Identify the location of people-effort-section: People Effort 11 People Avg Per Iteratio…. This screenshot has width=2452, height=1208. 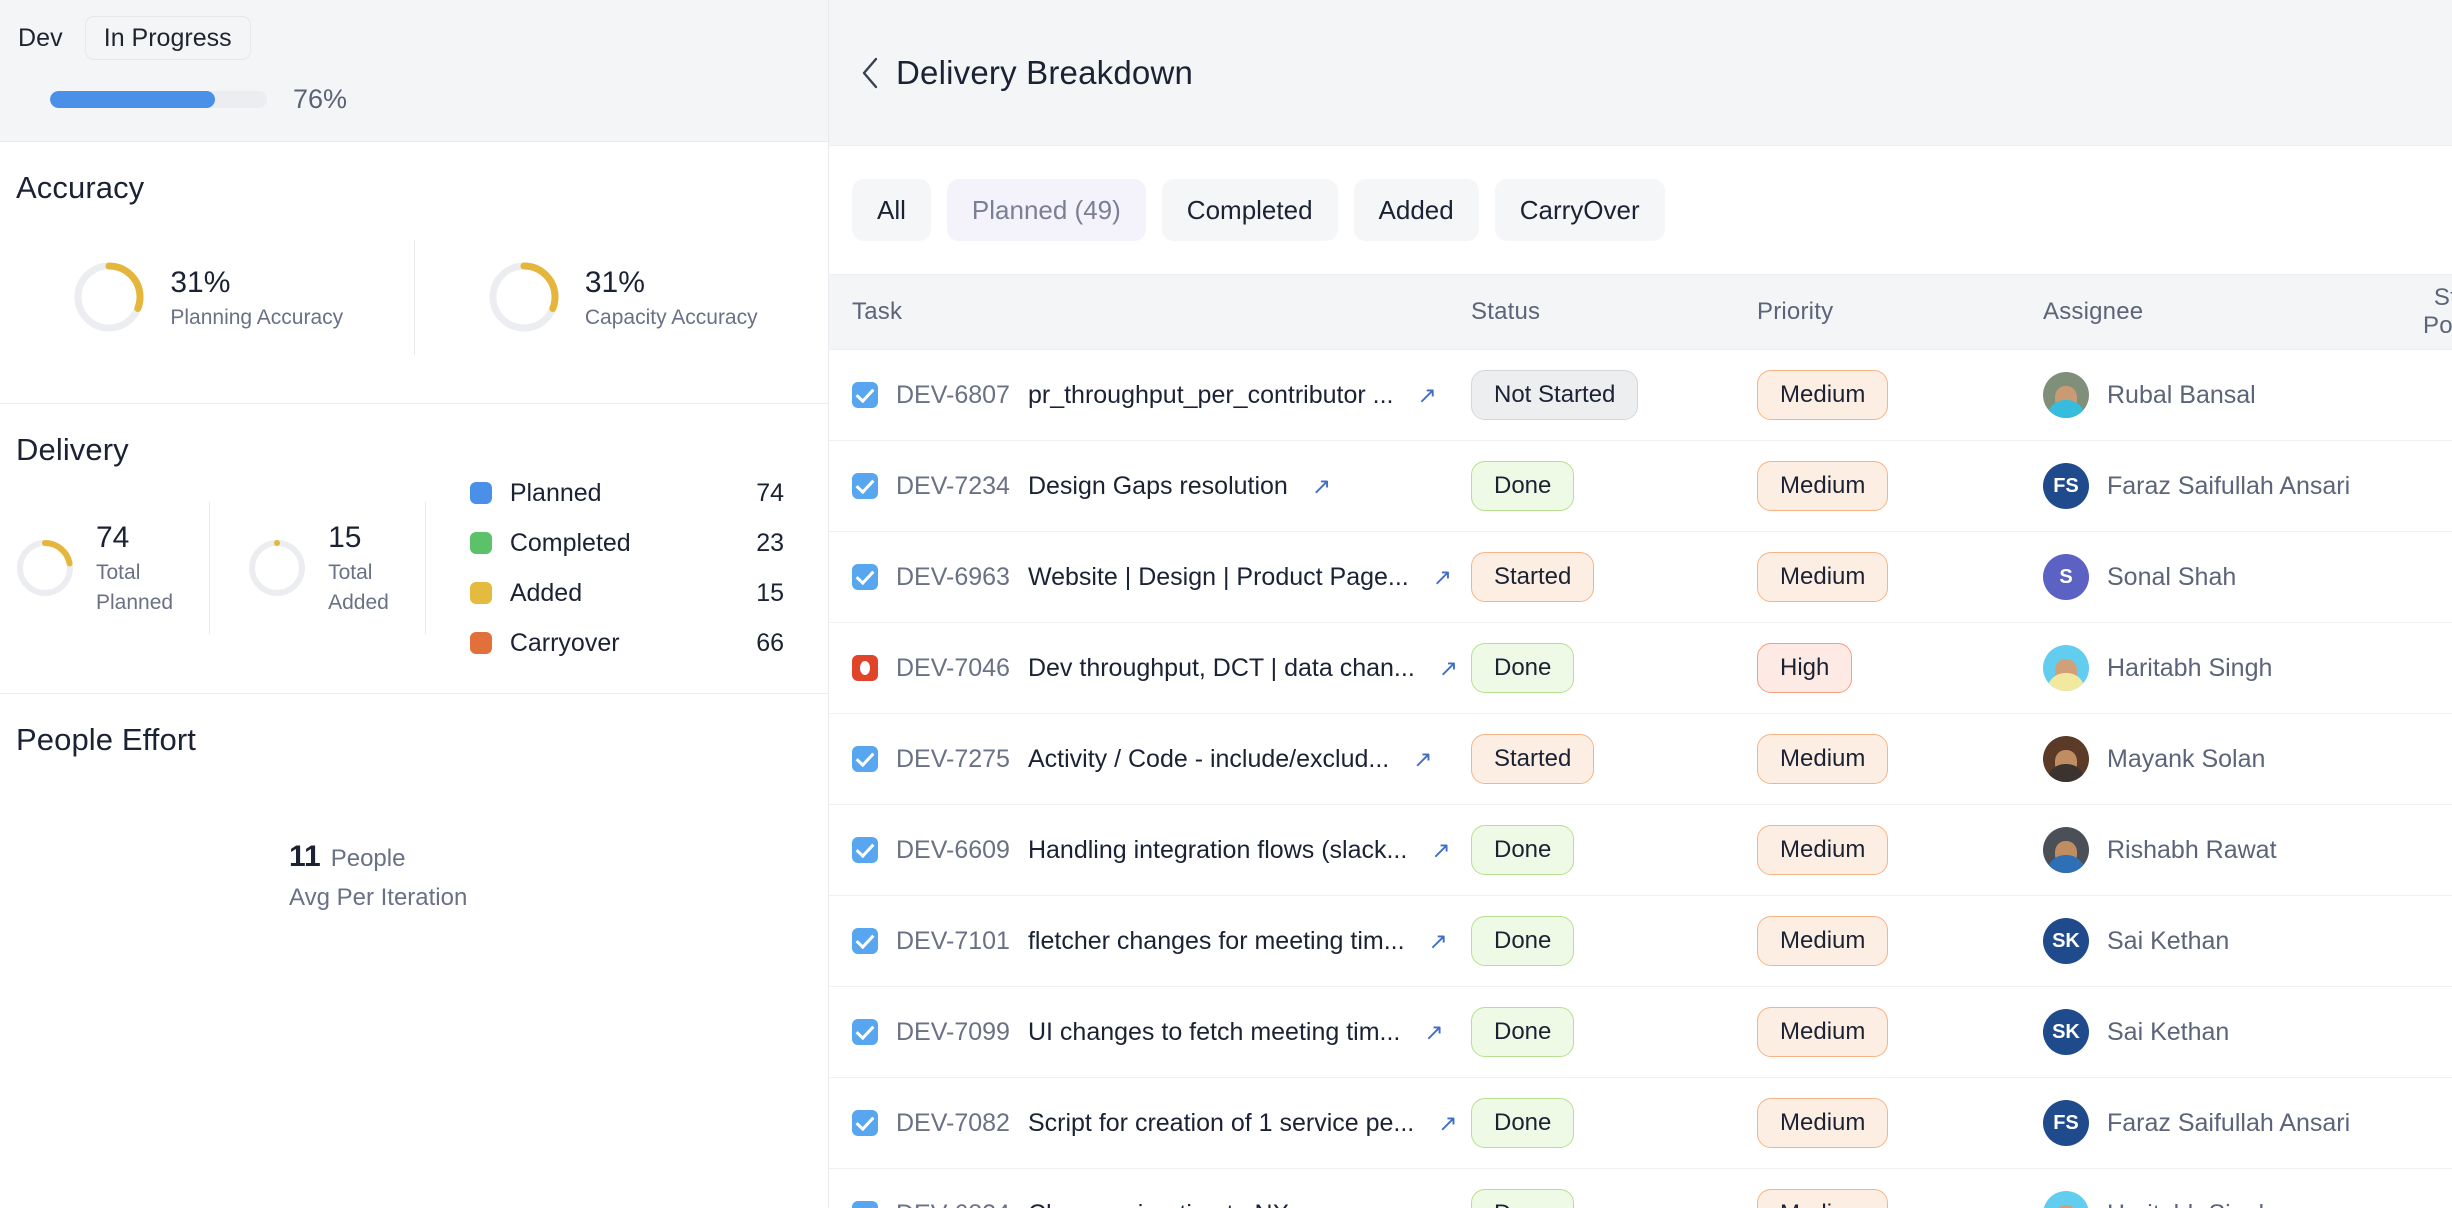
(414, 951).